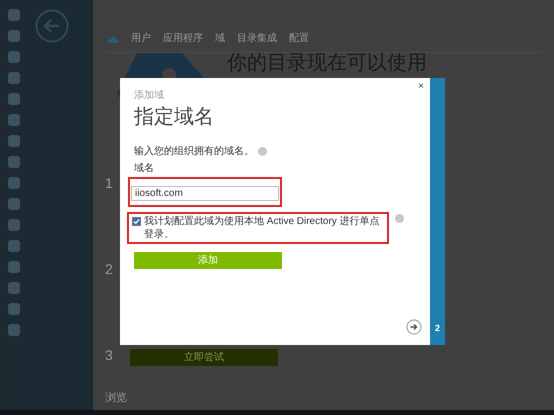 This screenshot has width=554, height=415. I want to click on nav-tab: 应用程序, so click(183, 38).